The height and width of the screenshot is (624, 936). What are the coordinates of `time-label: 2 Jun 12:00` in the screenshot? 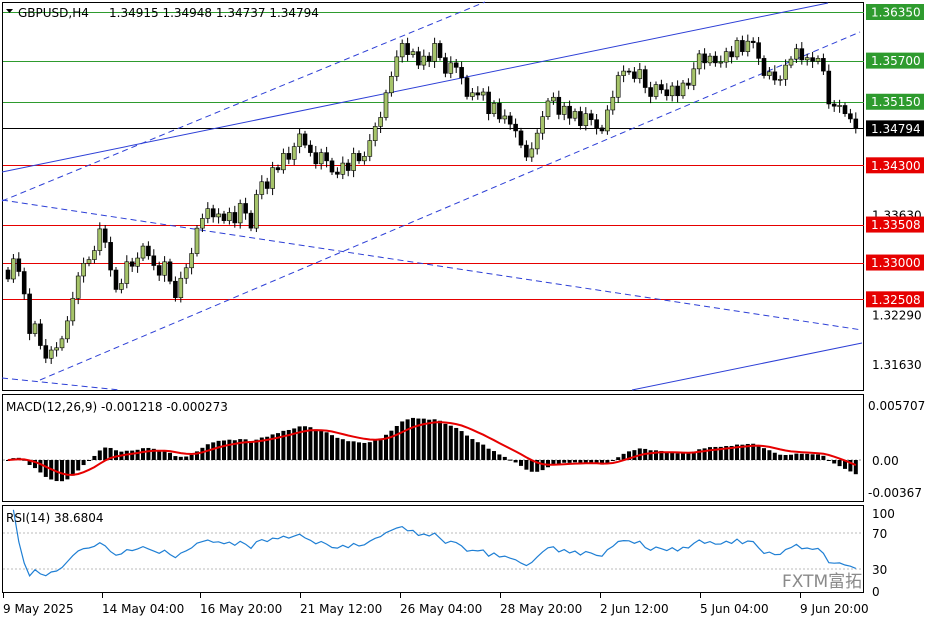 It's located at (634, 609).